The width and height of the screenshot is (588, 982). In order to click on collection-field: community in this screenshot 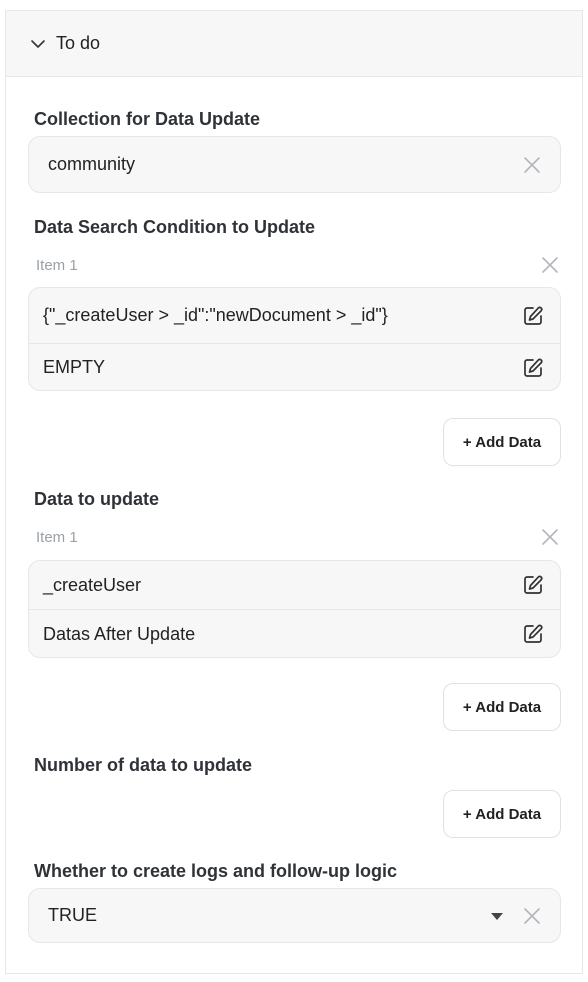, I will do `click(294, 164)`.